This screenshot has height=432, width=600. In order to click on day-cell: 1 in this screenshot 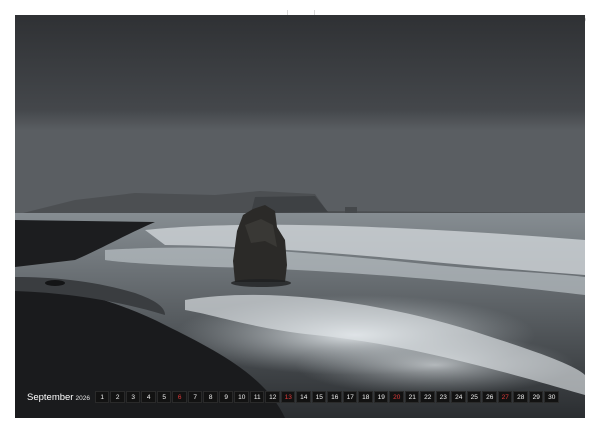, I will do `click(102, 397)`.